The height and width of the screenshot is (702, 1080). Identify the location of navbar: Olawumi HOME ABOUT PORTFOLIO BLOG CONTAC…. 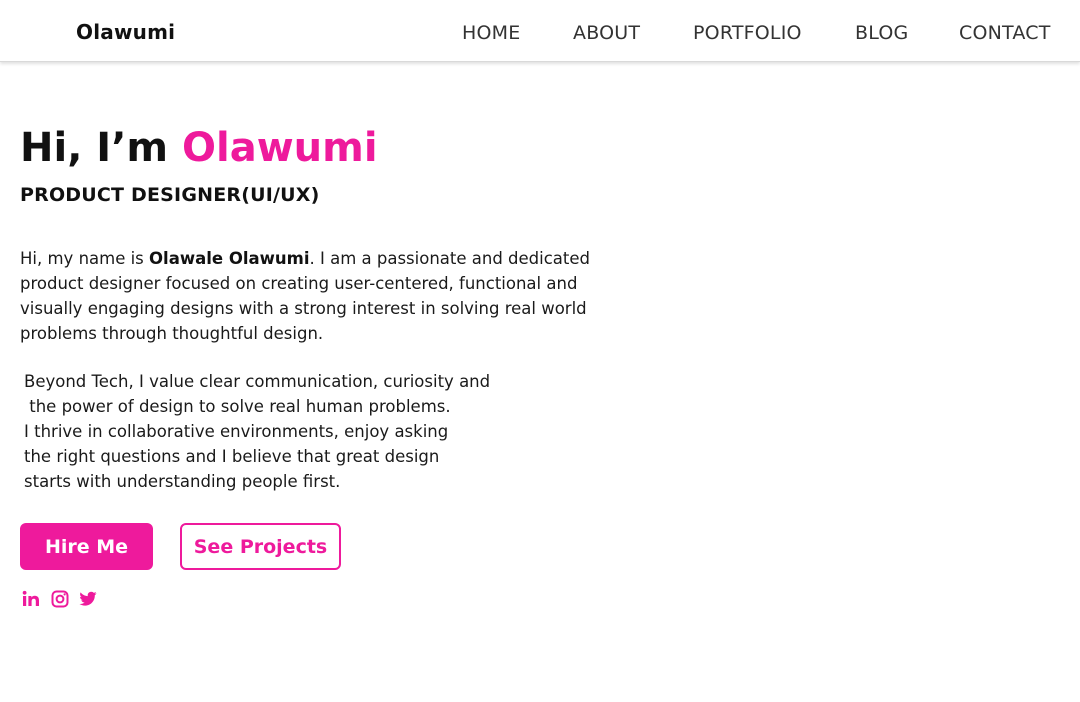
(540, 31).